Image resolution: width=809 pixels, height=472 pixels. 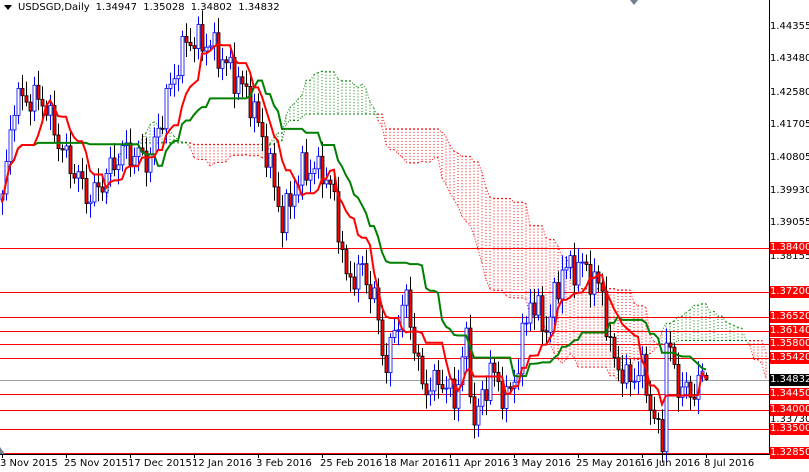 What do you see at coordinates (29, 463) in the screenshot?
I see `time-tick-label: 3 Nov 2015` at bounding box center [29, 463].